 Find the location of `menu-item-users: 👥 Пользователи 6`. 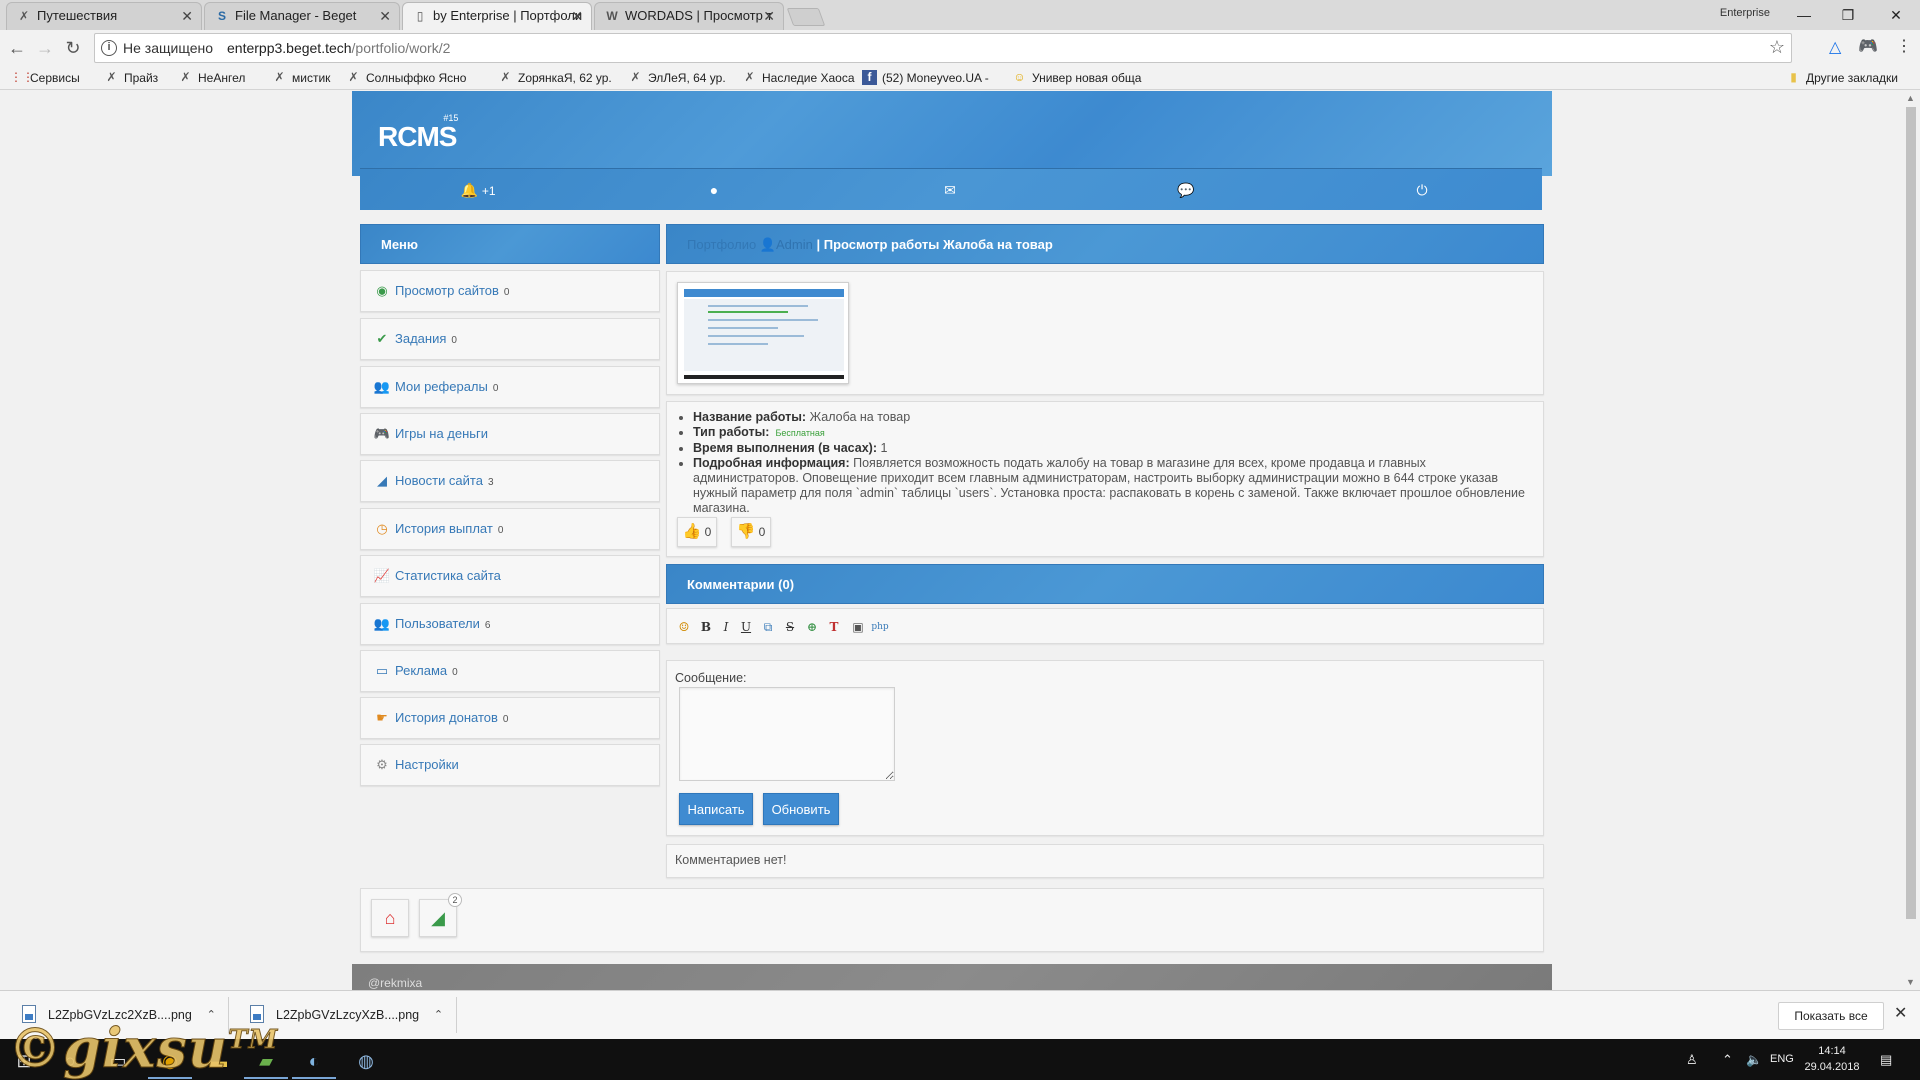

menu-item-users: 👥 Пользователи 6 is located at coordinates (510, 624).